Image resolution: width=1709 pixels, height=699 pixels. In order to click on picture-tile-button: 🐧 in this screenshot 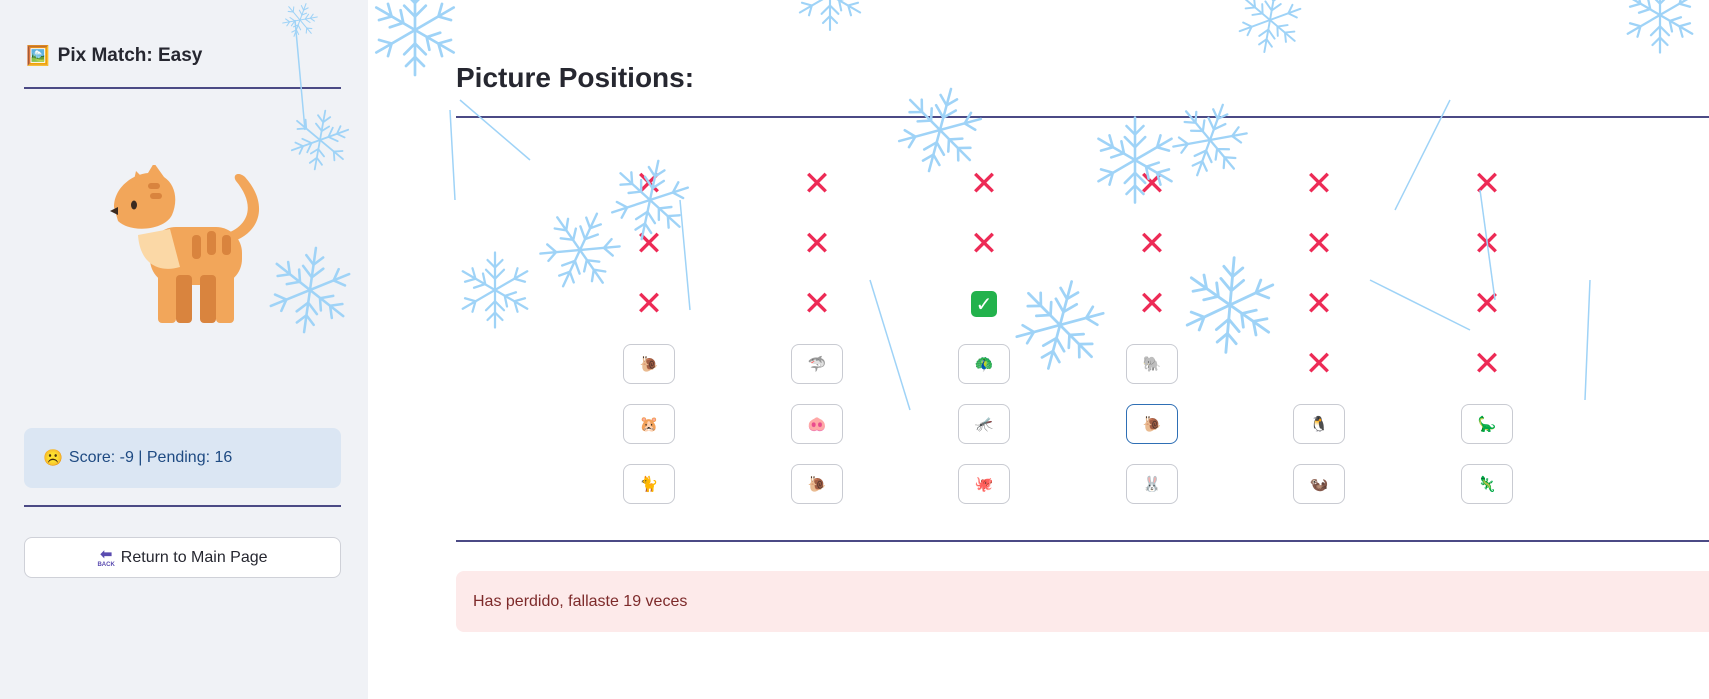, I will do `click(1319, 424)`.